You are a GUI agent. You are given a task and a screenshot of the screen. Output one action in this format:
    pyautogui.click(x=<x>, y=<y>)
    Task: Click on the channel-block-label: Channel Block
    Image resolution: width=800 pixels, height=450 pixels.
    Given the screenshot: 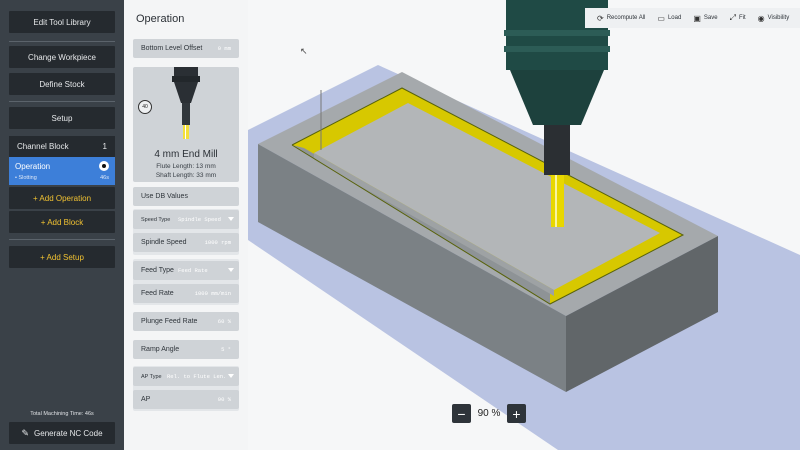 What is the action you would take?
    pyautogui.click(x=43, y=146)
    